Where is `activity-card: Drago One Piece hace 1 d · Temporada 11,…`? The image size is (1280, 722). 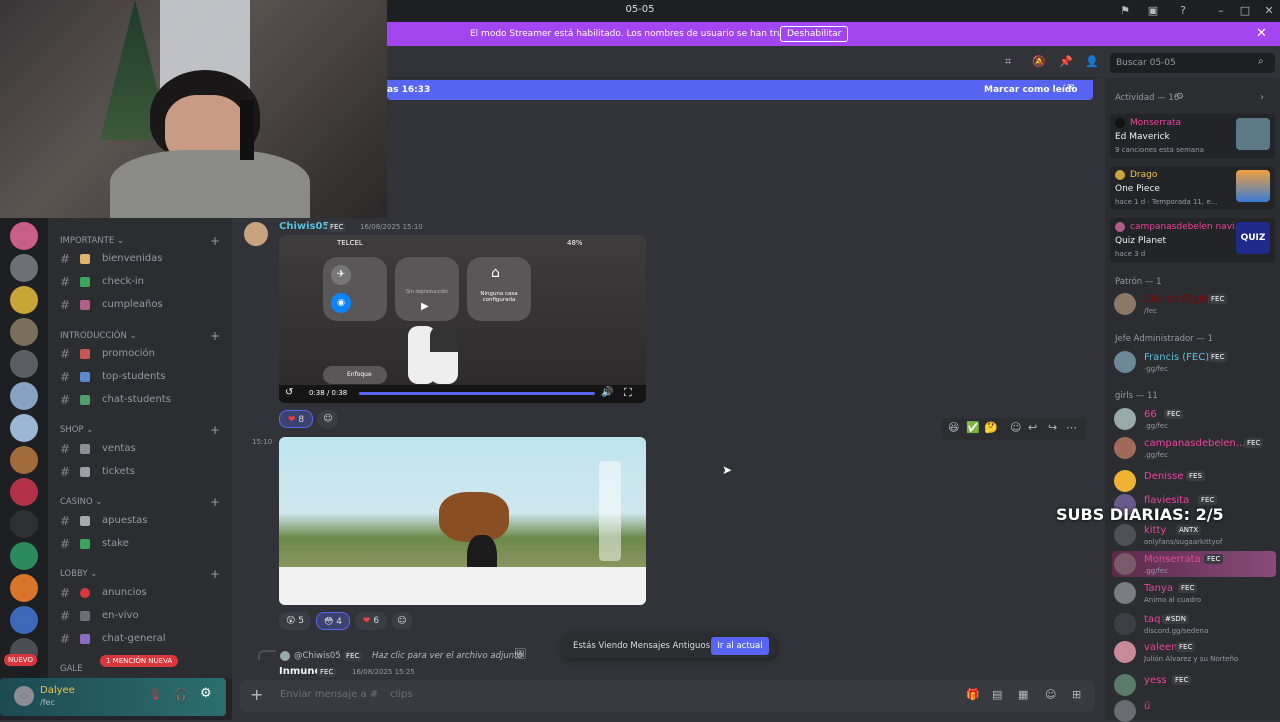 activity-card: Drago One Piece hace 1 d · Temporada 11,… is located at coordinates (1192, 188).